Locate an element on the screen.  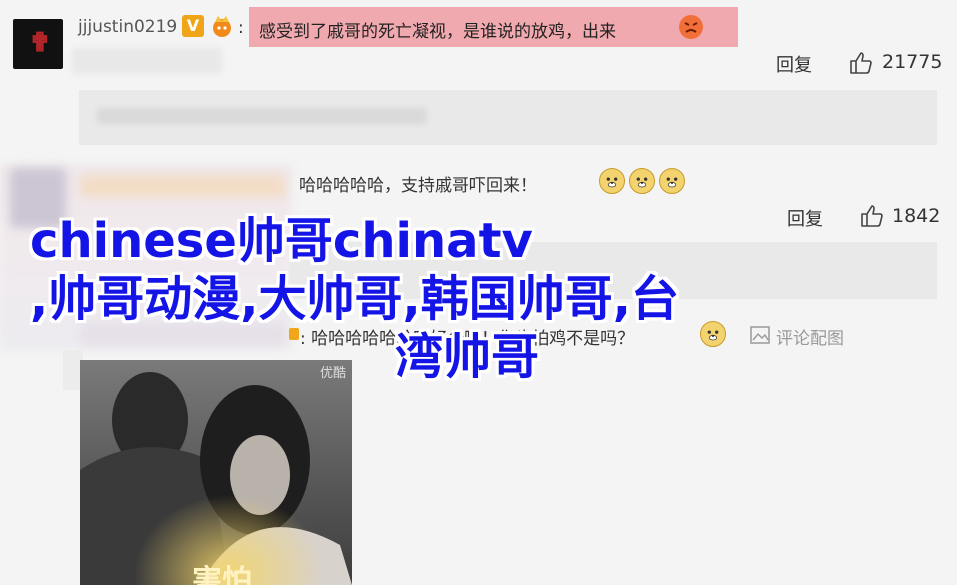
like-count: 1842 is located at coordinates (916, 216).